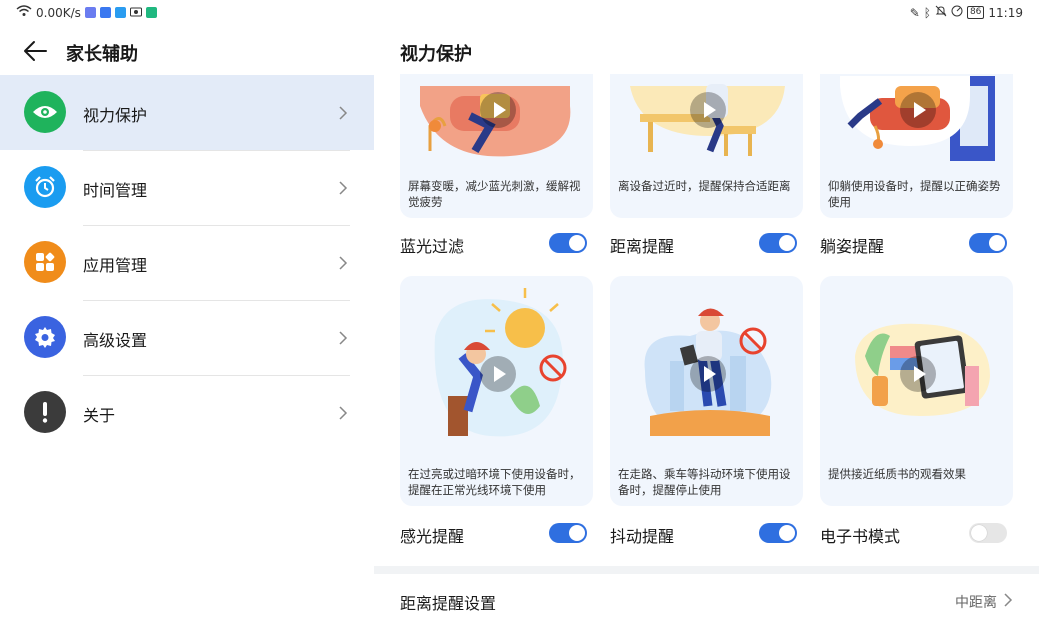  I want to click on feature-label: 电子书模式, so click(860, 536).